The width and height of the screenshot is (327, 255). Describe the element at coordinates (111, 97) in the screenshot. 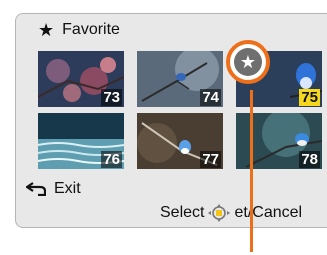

I see `photo-number: 73` at that location.